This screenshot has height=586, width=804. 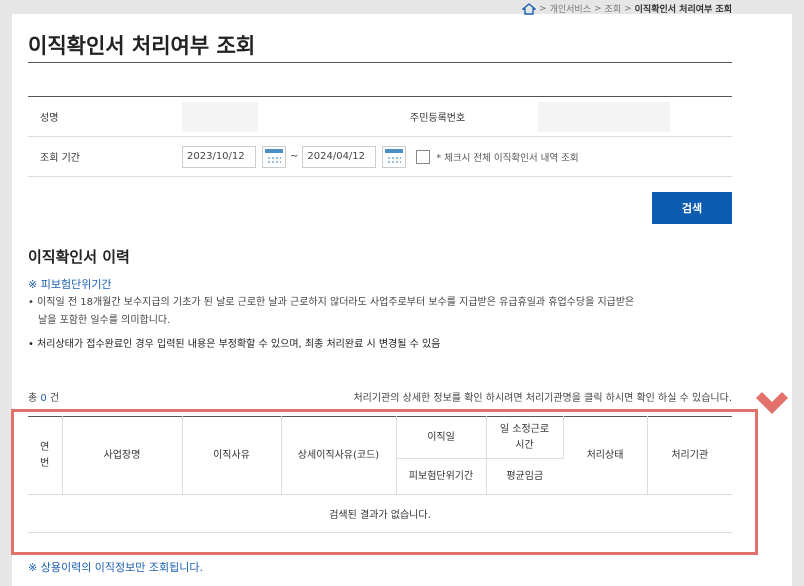 I want to click on col-reason-detail: 상세이직사유(코드), so click(x=339, y=455).